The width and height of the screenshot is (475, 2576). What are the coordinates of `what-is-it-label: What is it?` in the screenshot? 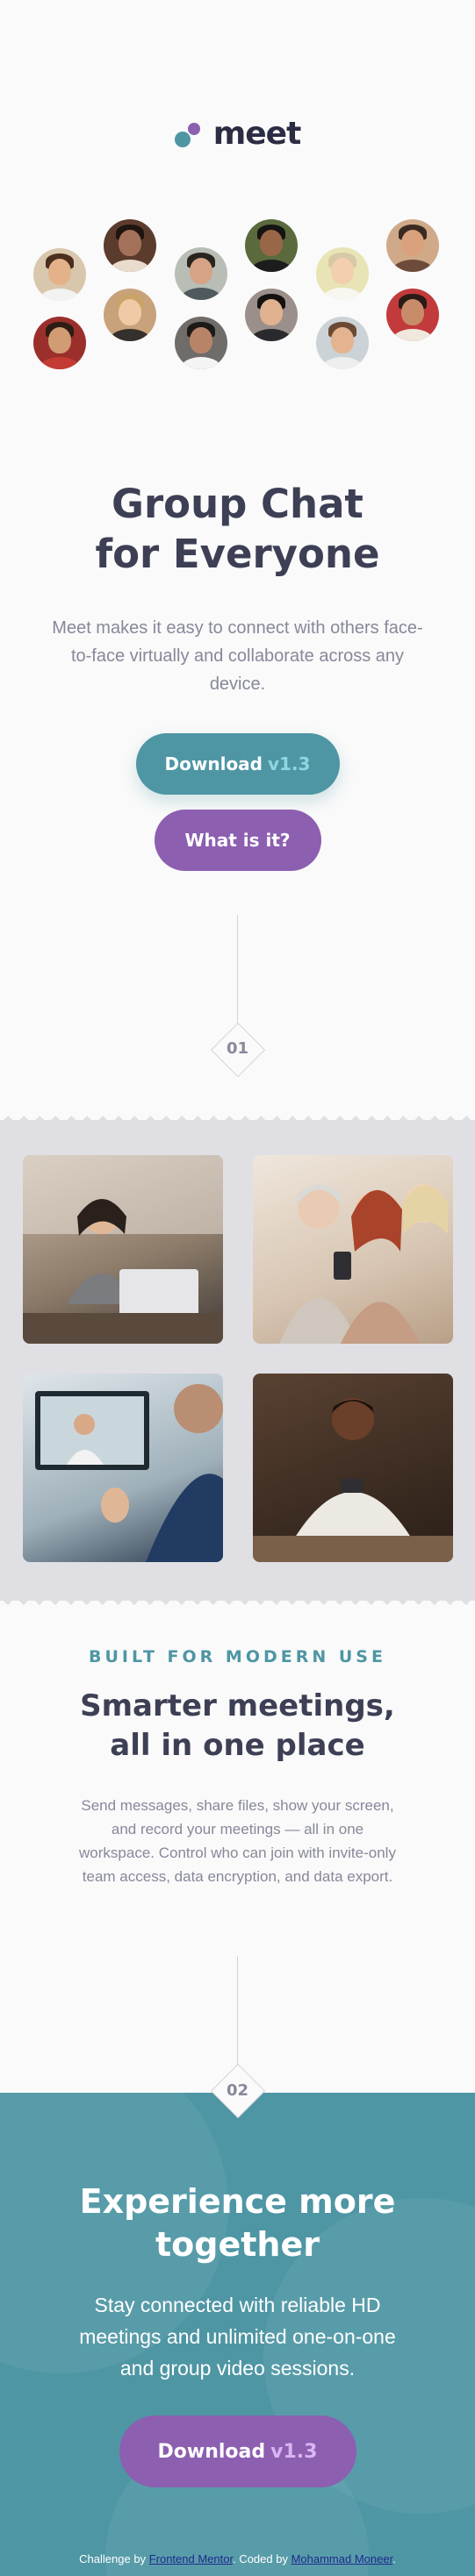 It's located at (237, 841).